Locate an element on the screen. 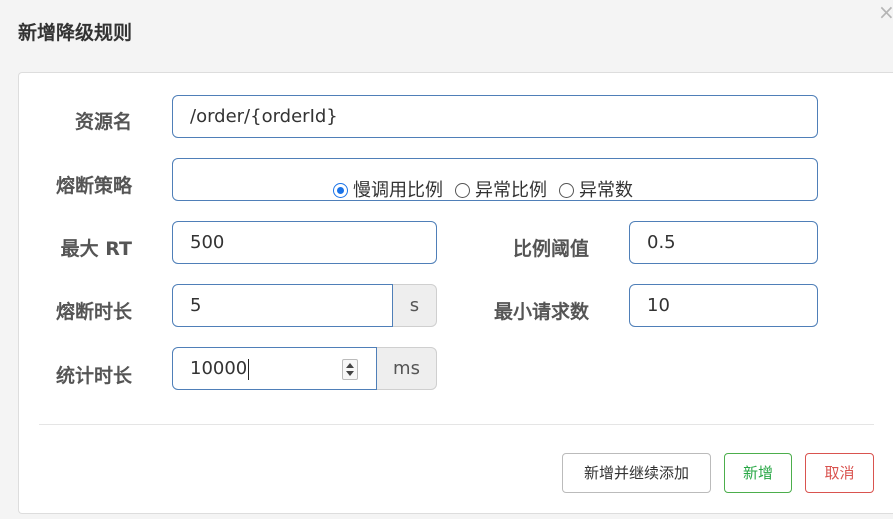  spinner-up-icon is located at coordinates (350, 365).